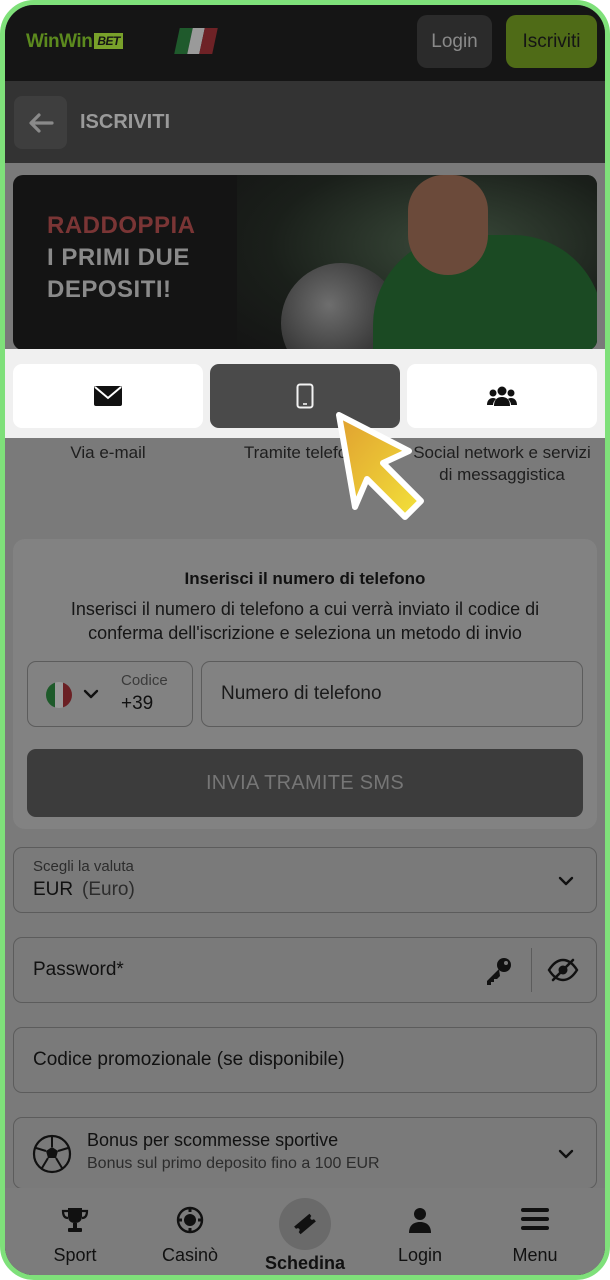 The image size is (610, 1280). Describe the element at coordinates (392, 694) in the screenshot. I see `phone-number-input` at that location.